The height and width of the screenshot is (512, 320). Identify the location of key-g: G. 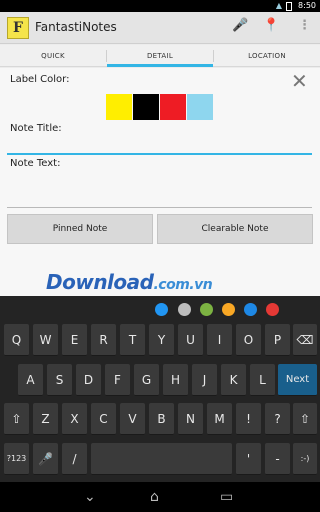
(146, 380).